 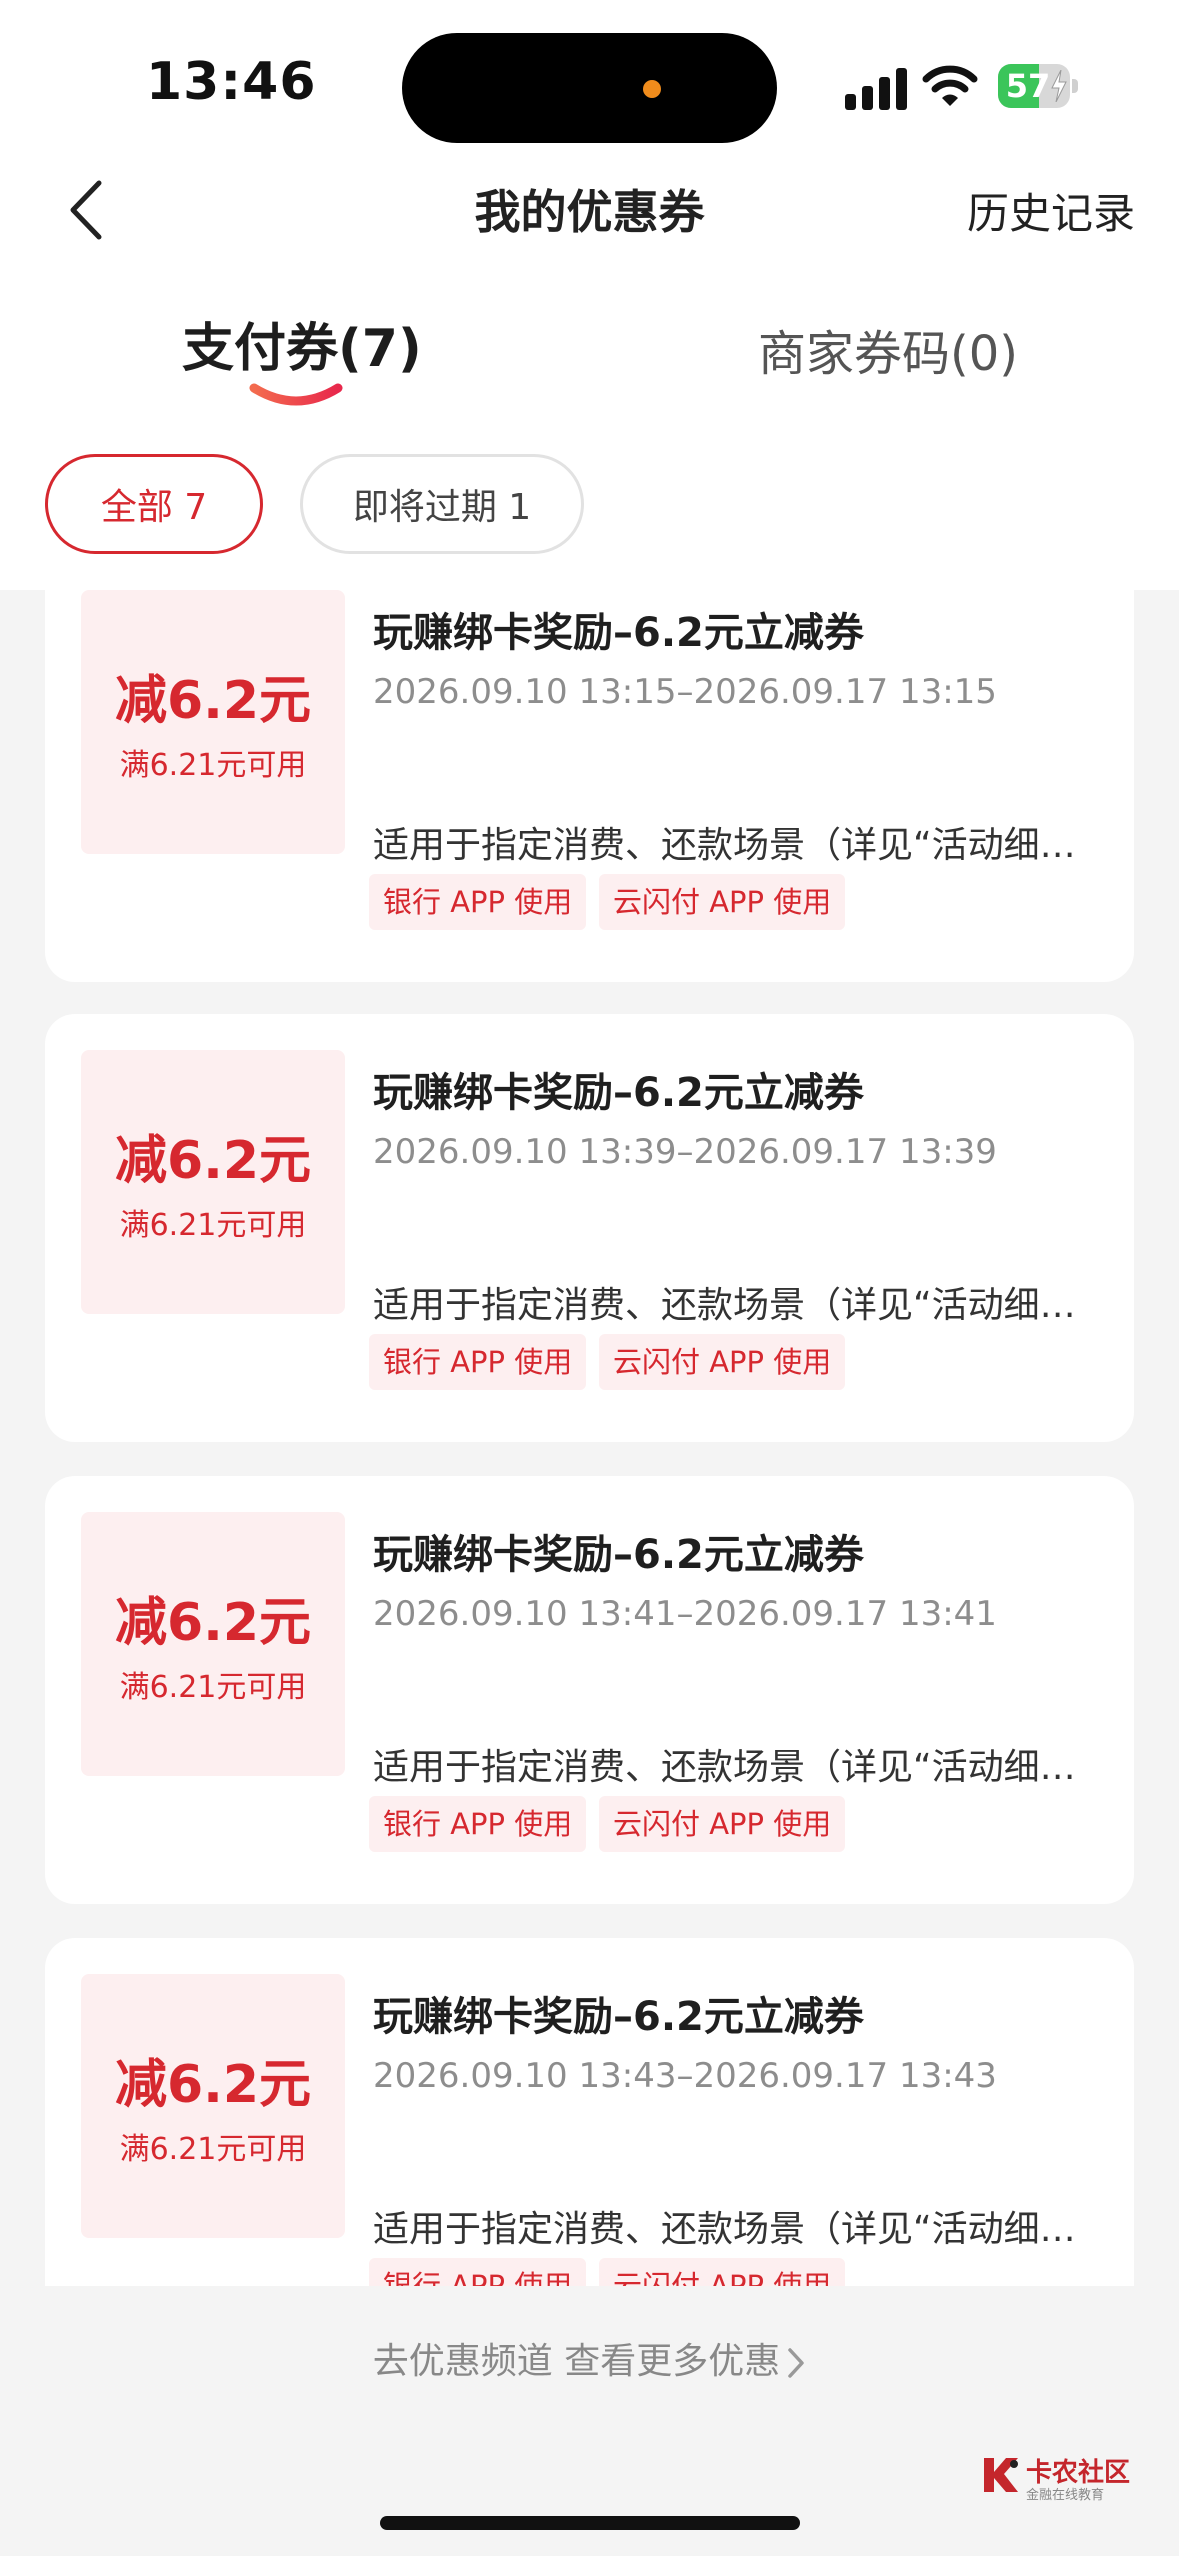 What do you see at coordinates (296, 394) in the screenshot?
I see `active-tab-indicator` at bounding box center [296, 394].